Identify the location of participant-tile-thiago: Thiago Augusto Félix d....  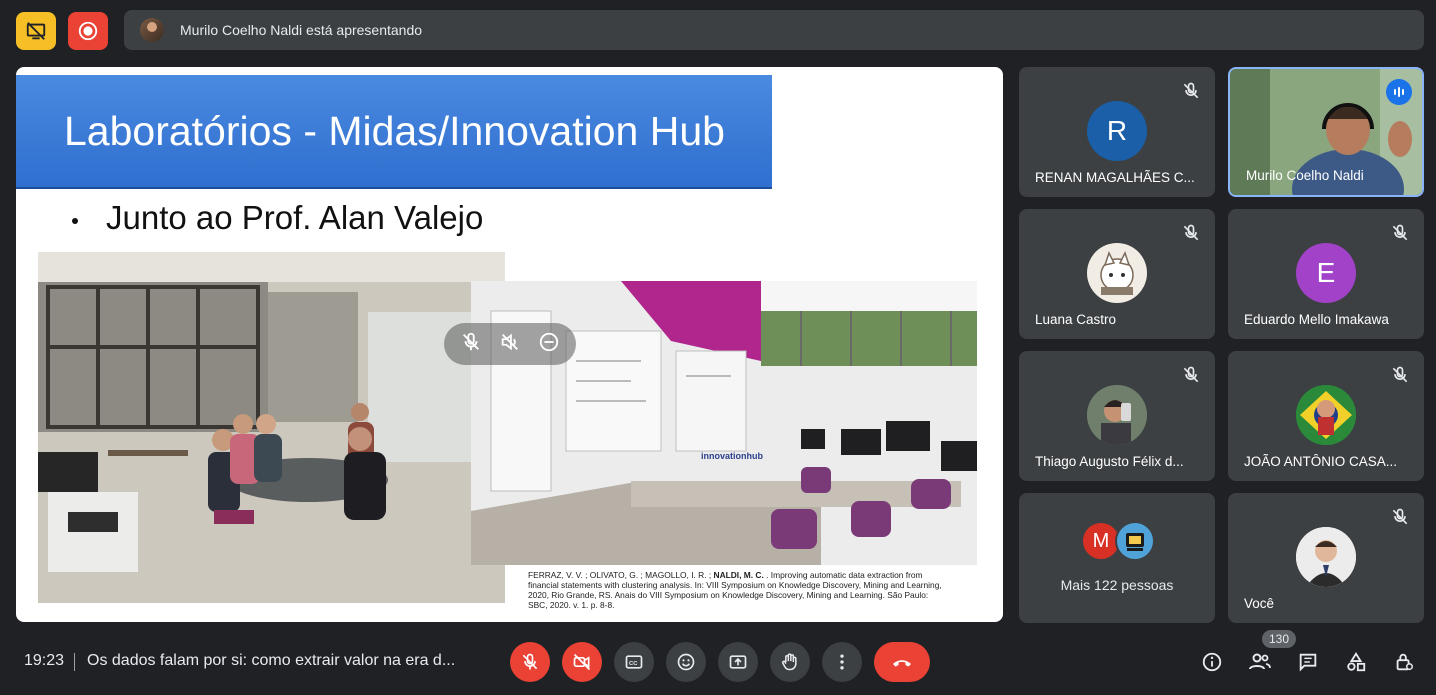
(1117, 416).